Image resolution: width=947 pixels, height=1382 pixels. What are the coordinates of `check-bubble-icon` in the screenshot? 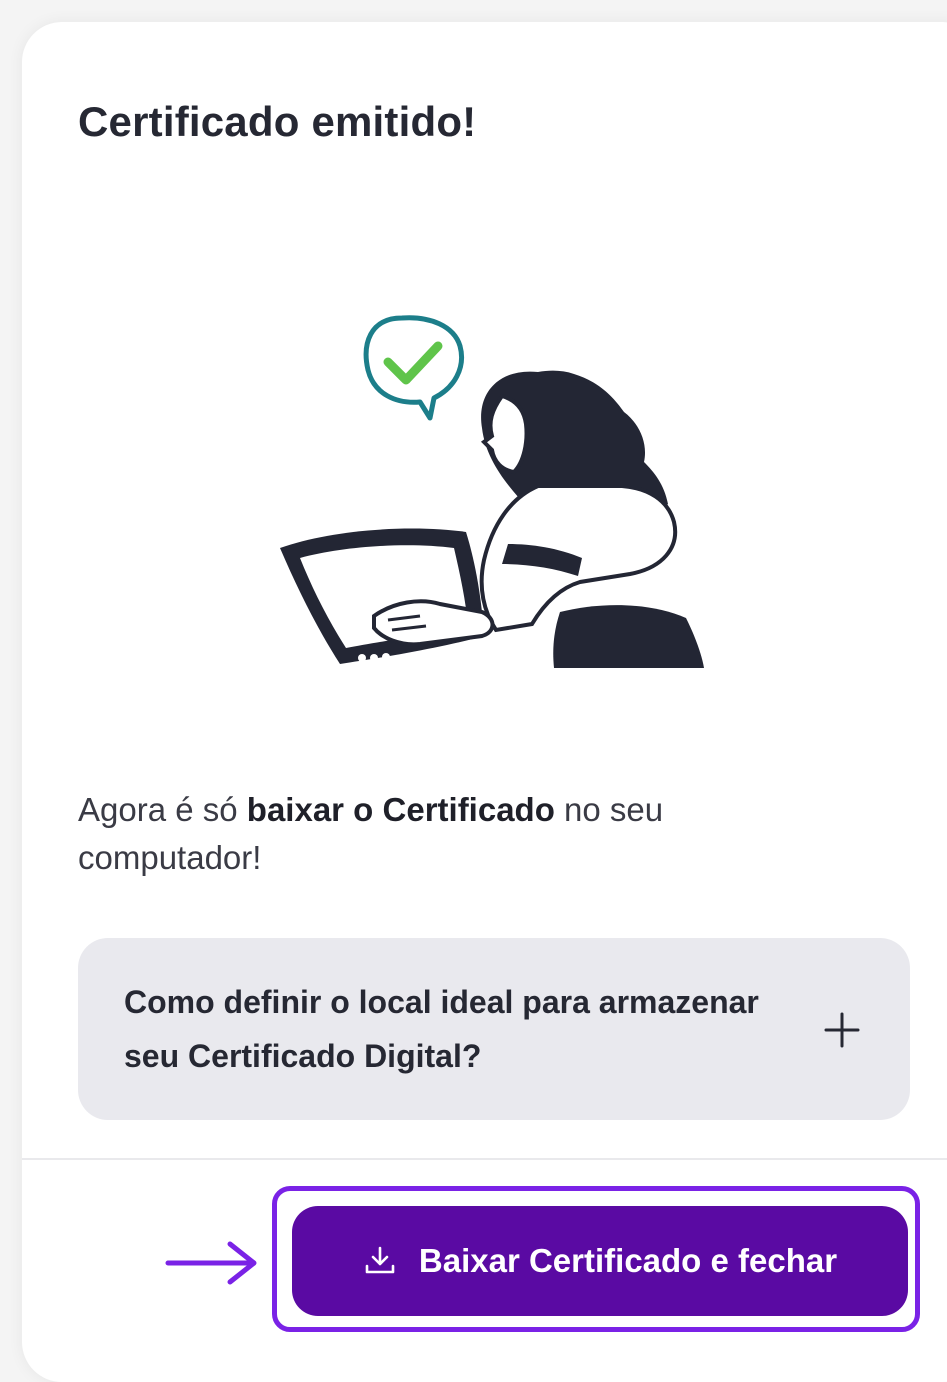 It's located at (413, 368).